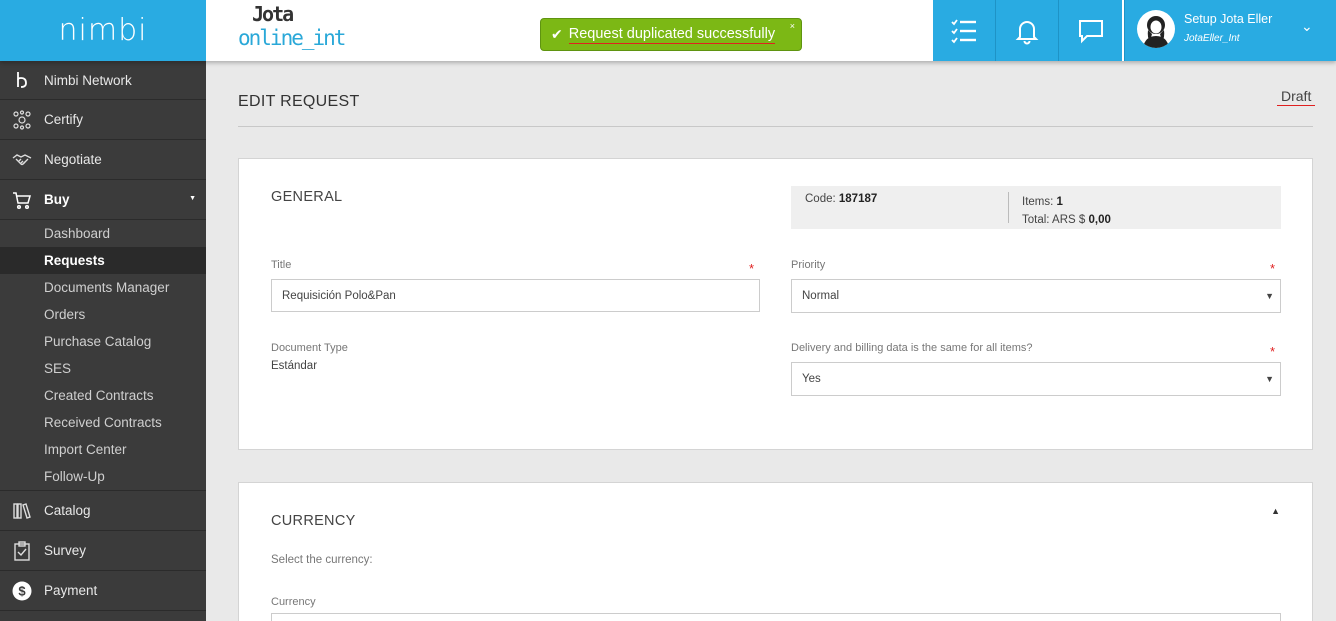  What do you see at coordinates (1307, 26) in the screenshot?
I see `chevron-down-icon: ⌄` at bounding box center [1307, 26].